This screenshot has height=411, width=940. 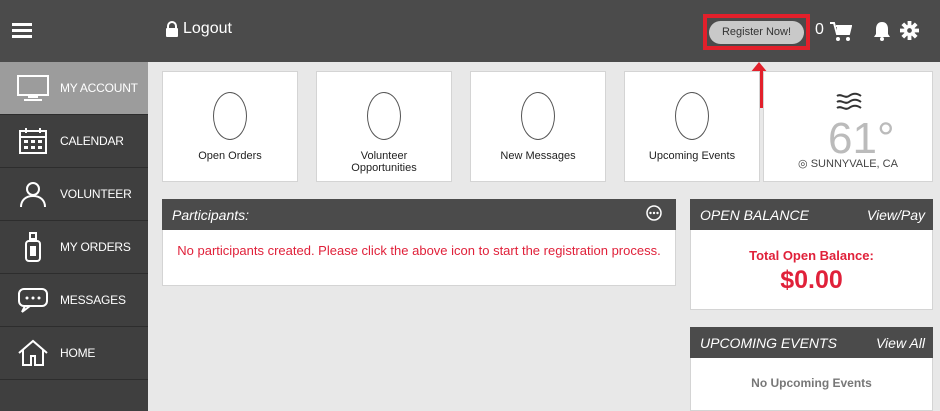 I want to click on sidebar-item-messages: MESSAGES, so click(x=74, y=300).